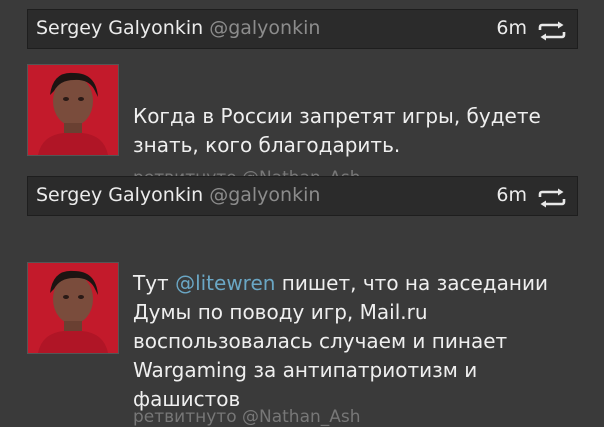  I want to click on tweet-text-start: Тут, so click(154, 283).